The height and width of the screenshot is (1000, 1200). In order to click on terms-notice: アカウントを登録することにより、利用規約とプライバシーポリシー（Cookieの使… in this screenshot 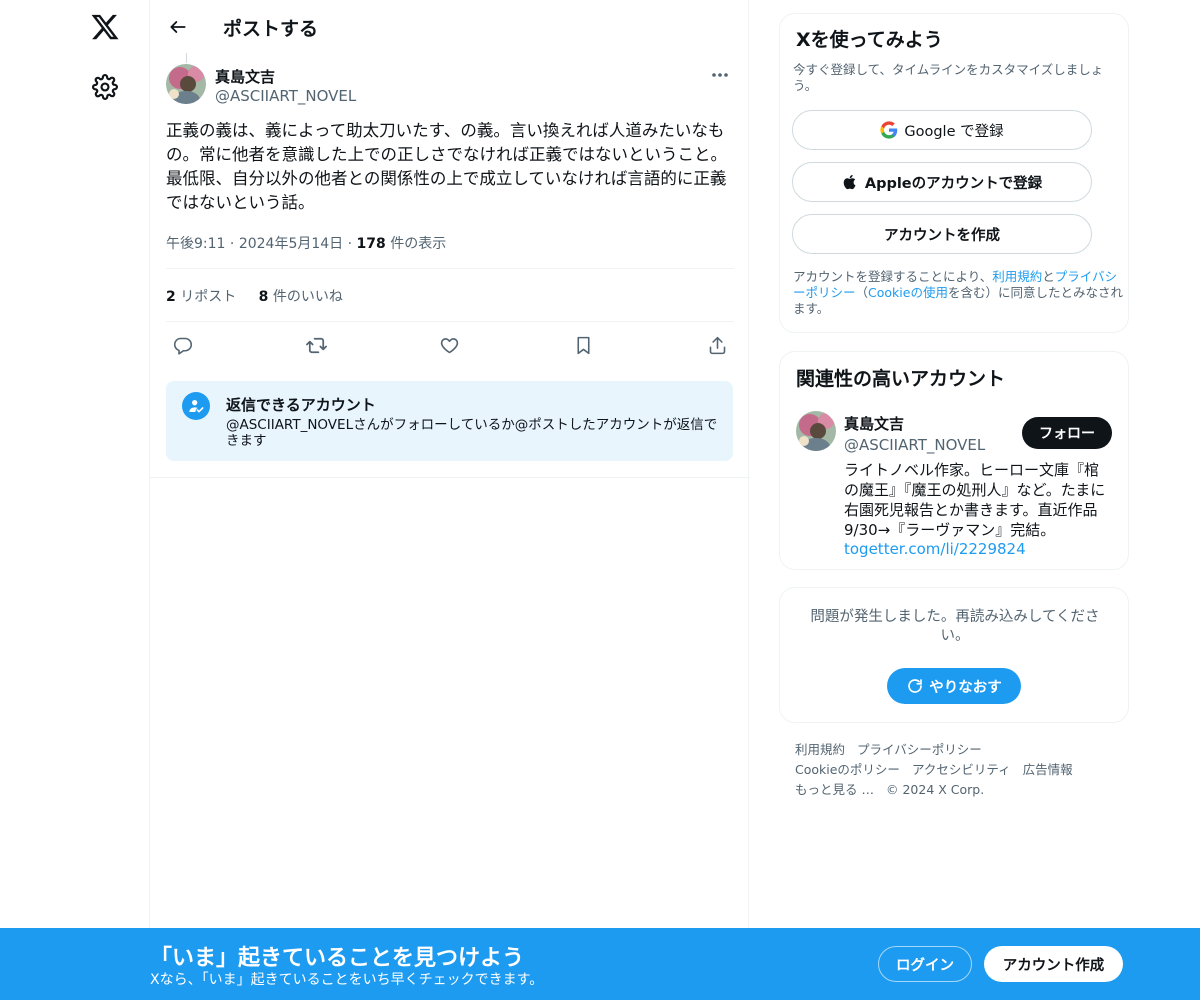, I will do `click(958, 293)`.